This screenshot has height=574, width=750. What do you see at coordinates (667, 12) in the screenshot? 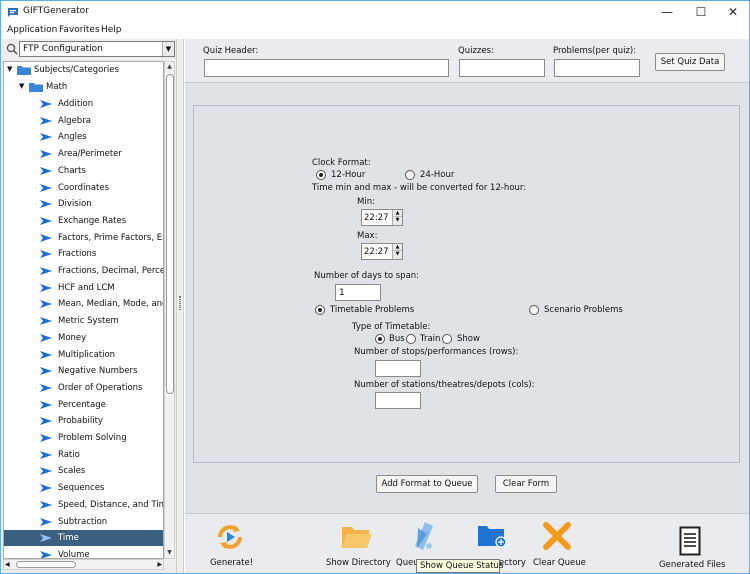
I see `minimize-button: —` at bounding box center [667, 12].